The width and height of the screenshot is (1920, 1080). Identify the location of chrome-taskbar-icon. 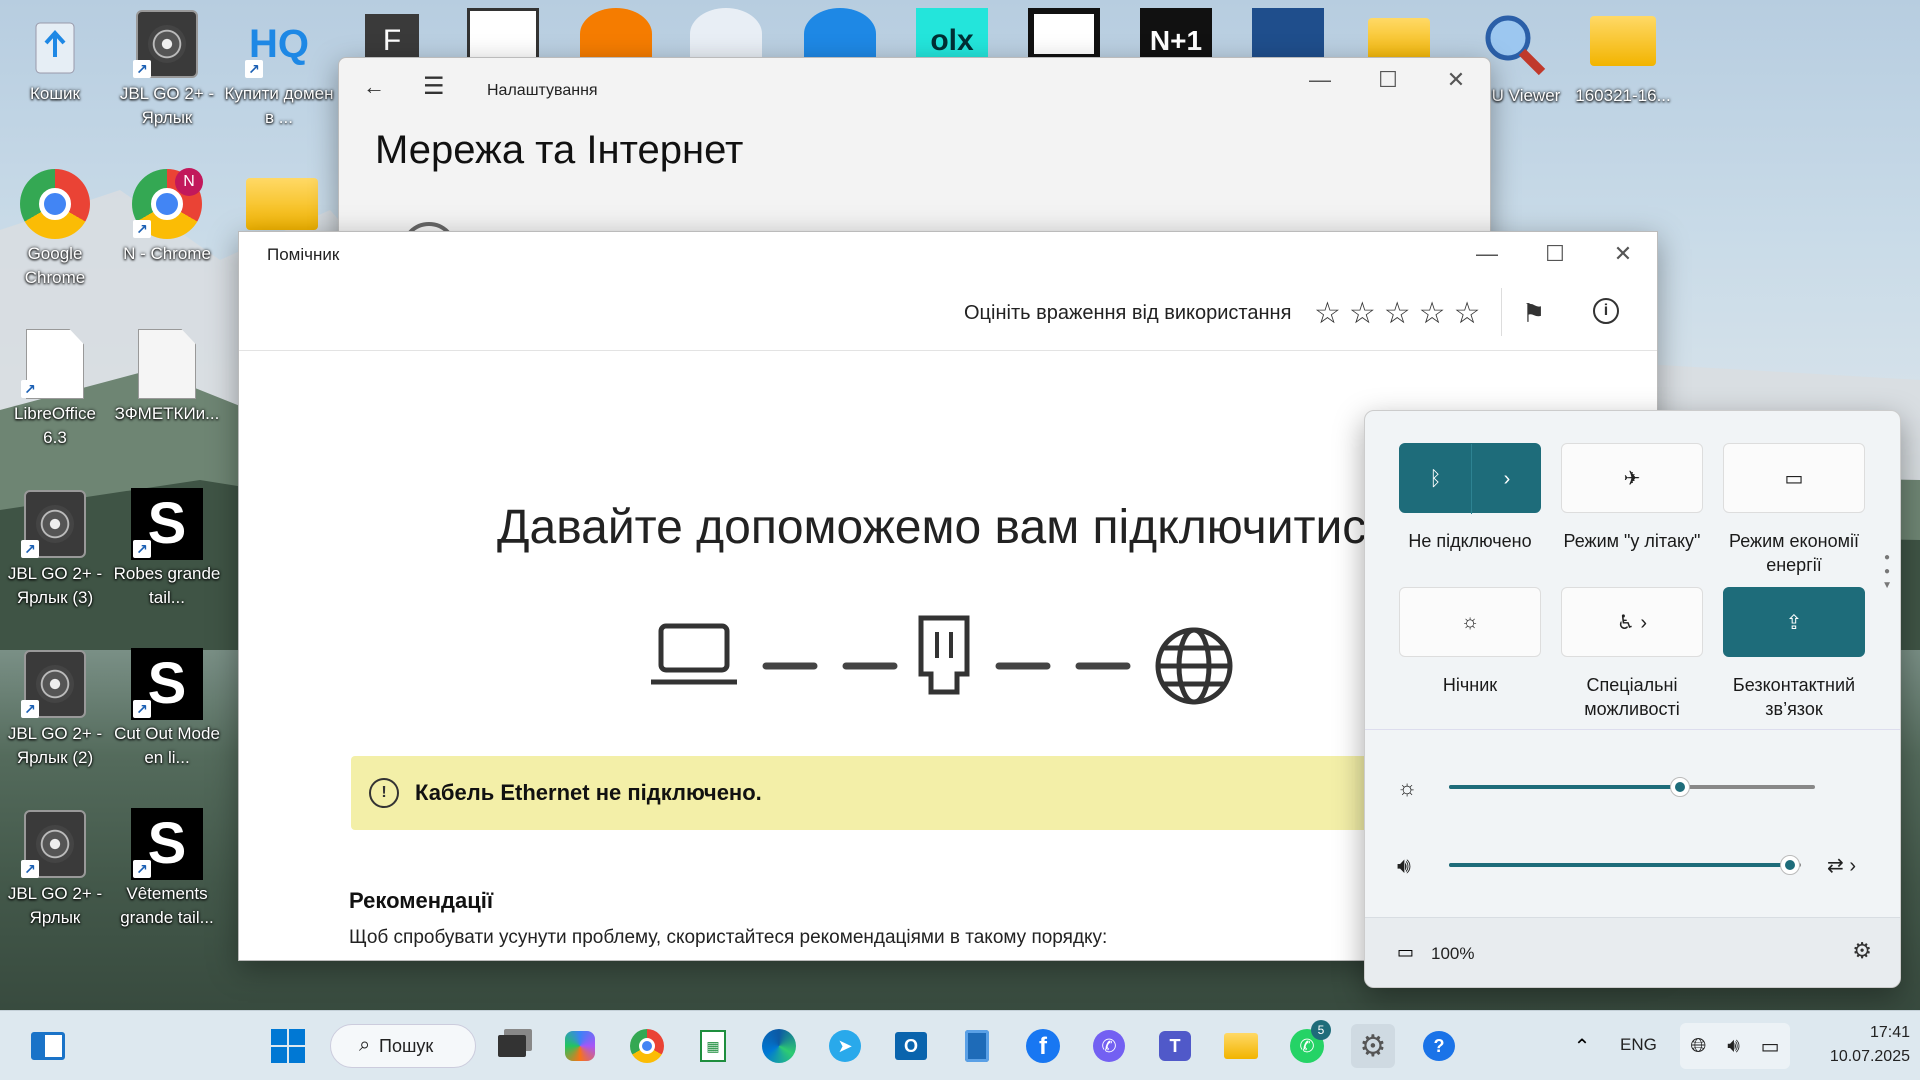
(647, 1046).